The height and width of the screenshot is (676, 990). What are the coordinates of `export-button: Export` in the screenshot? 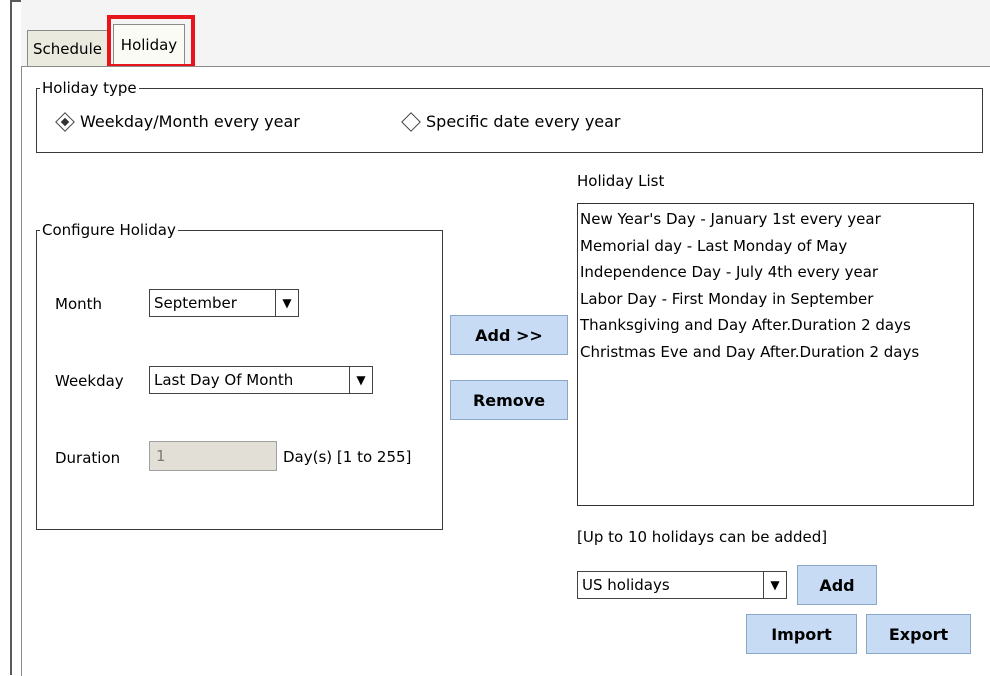 It's located at (918, 634).